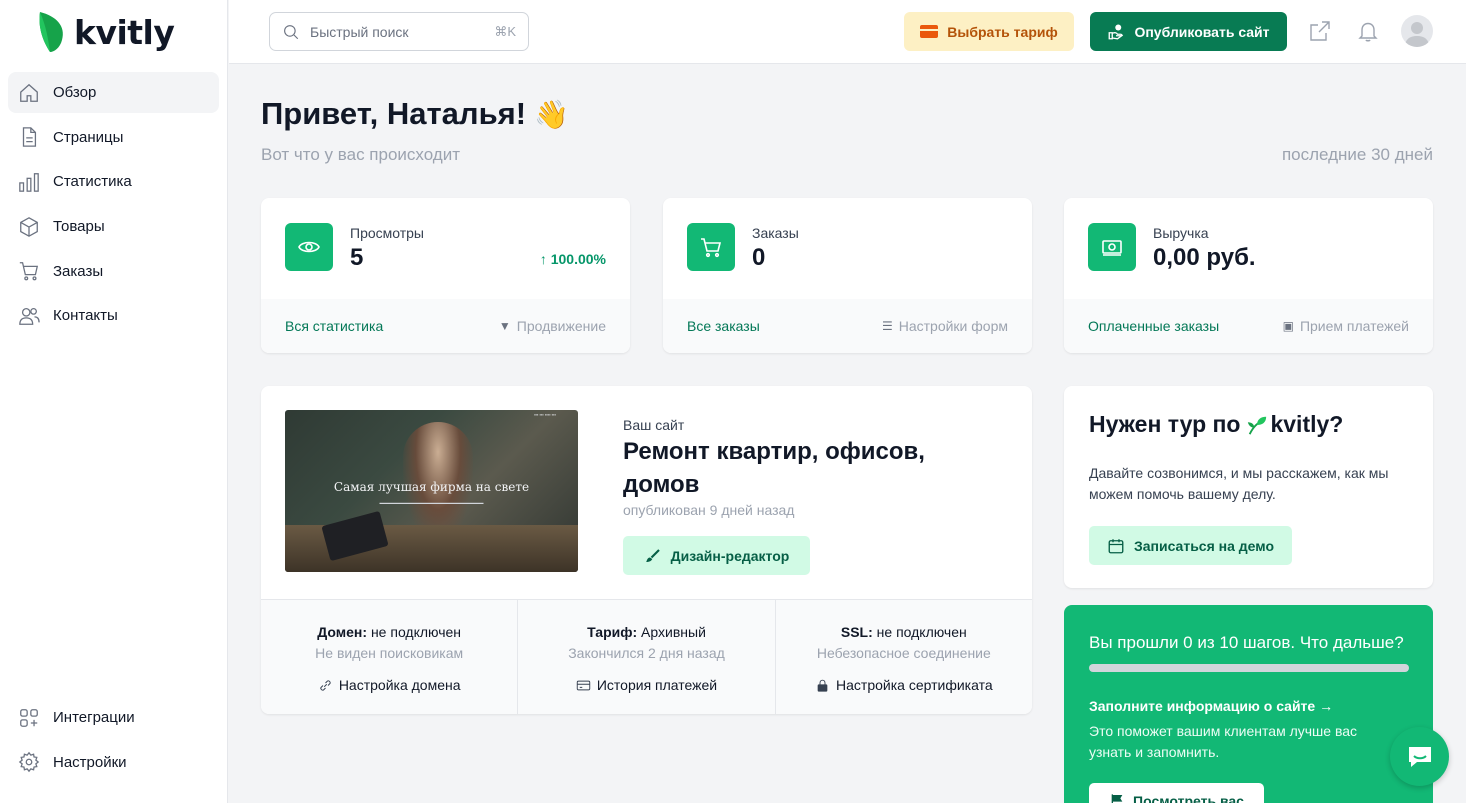 This screenshot has width=1466, height=803. Describe the element at coordinates (29, 718) in the screenshot. I see `integrations-icon` at that location.